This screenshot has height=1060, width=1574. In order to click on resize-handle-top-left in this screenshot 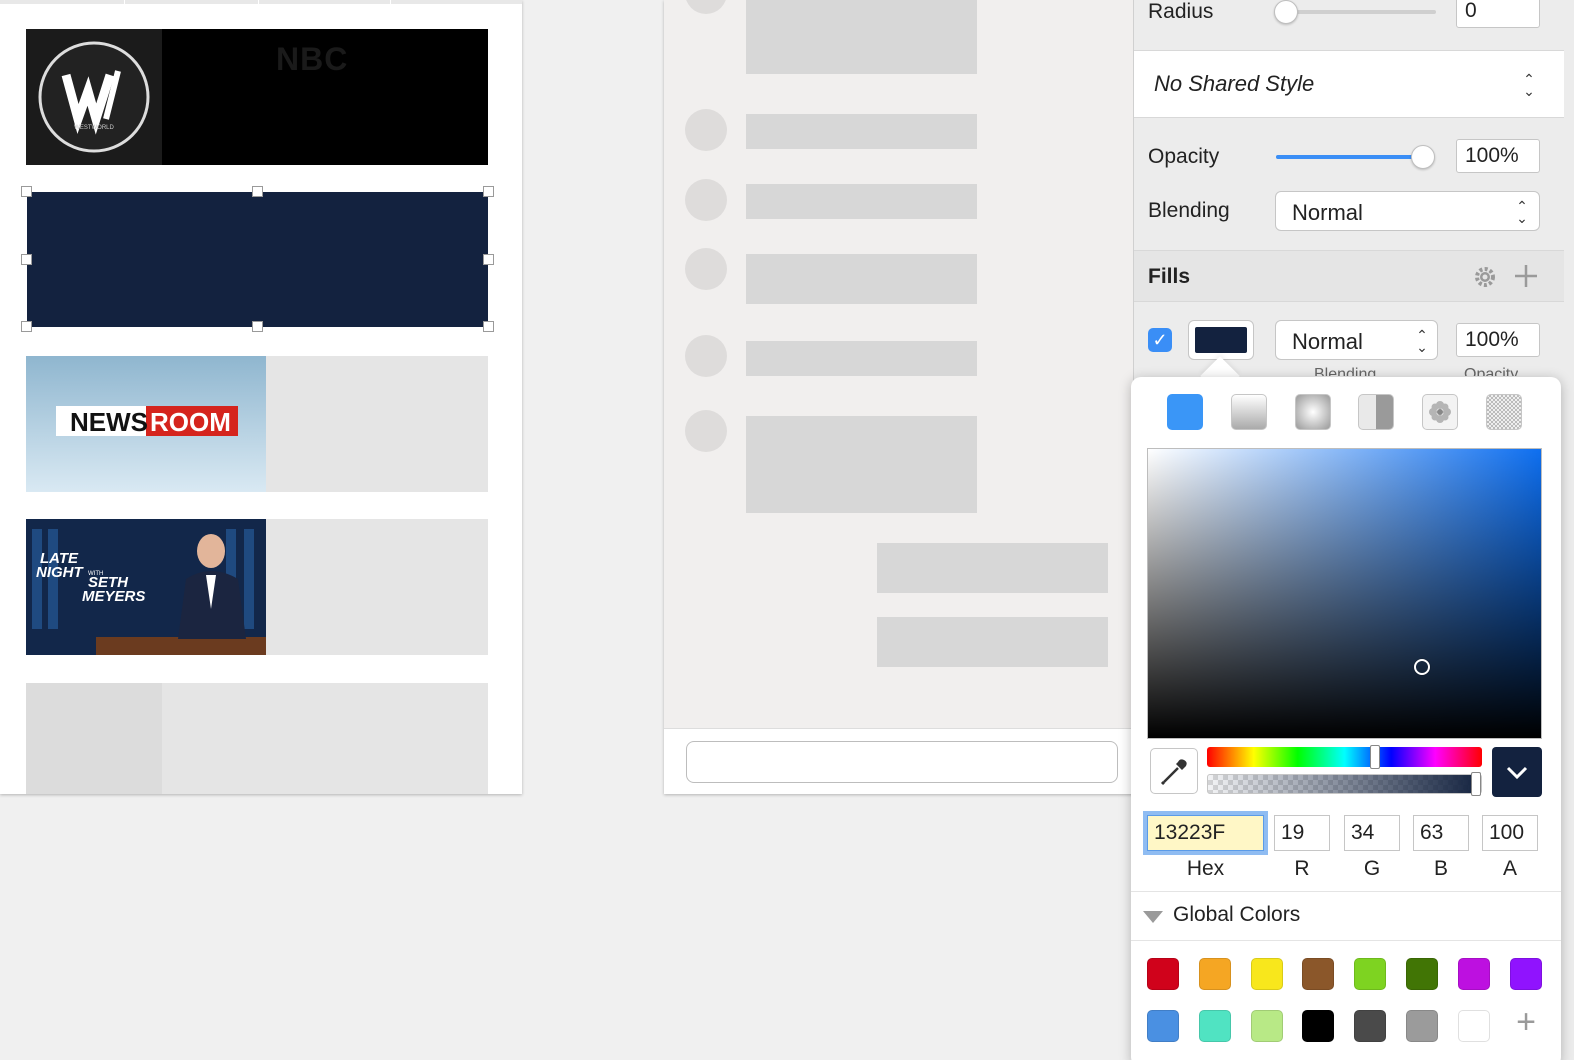, I will do `click(26, 191)`.